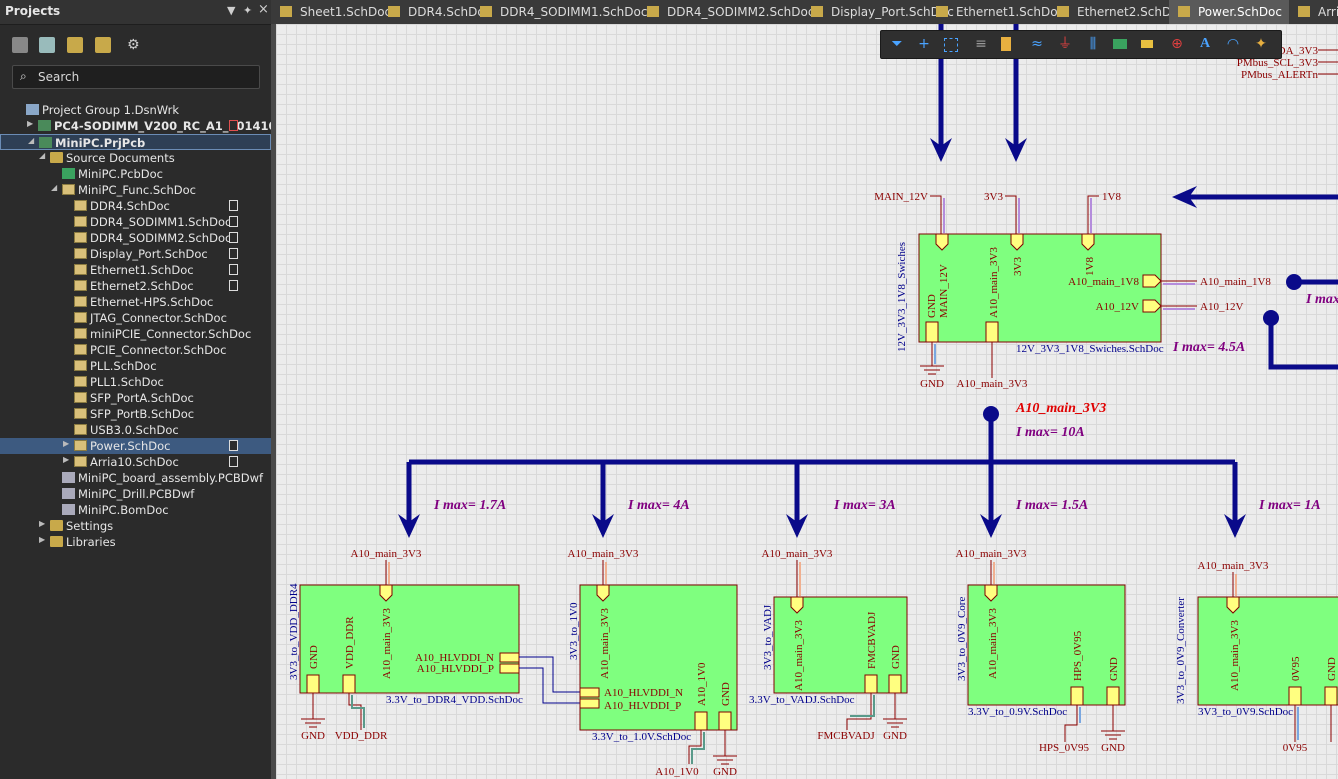 Image resolution: width=1338 pixels, height=779 pixels. What do you see at coordinates (1065, 44) in the screenshot?
I see `power-port-icon: ⏚` at bounding box center [1065, 44].